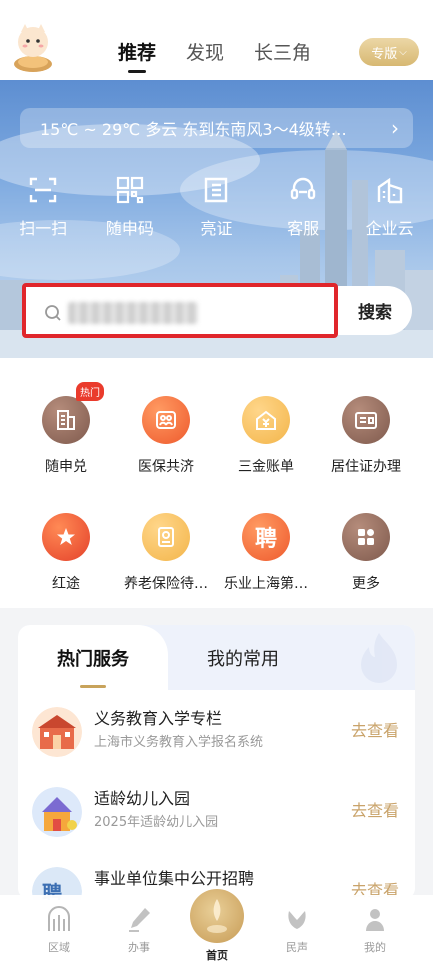 The image size is (433, 975). What do you see at coordinates (174, 878) in the screenshot?
I see `list-item-title: 事业单位集中公开招聘` at bounding box center [174, 878].